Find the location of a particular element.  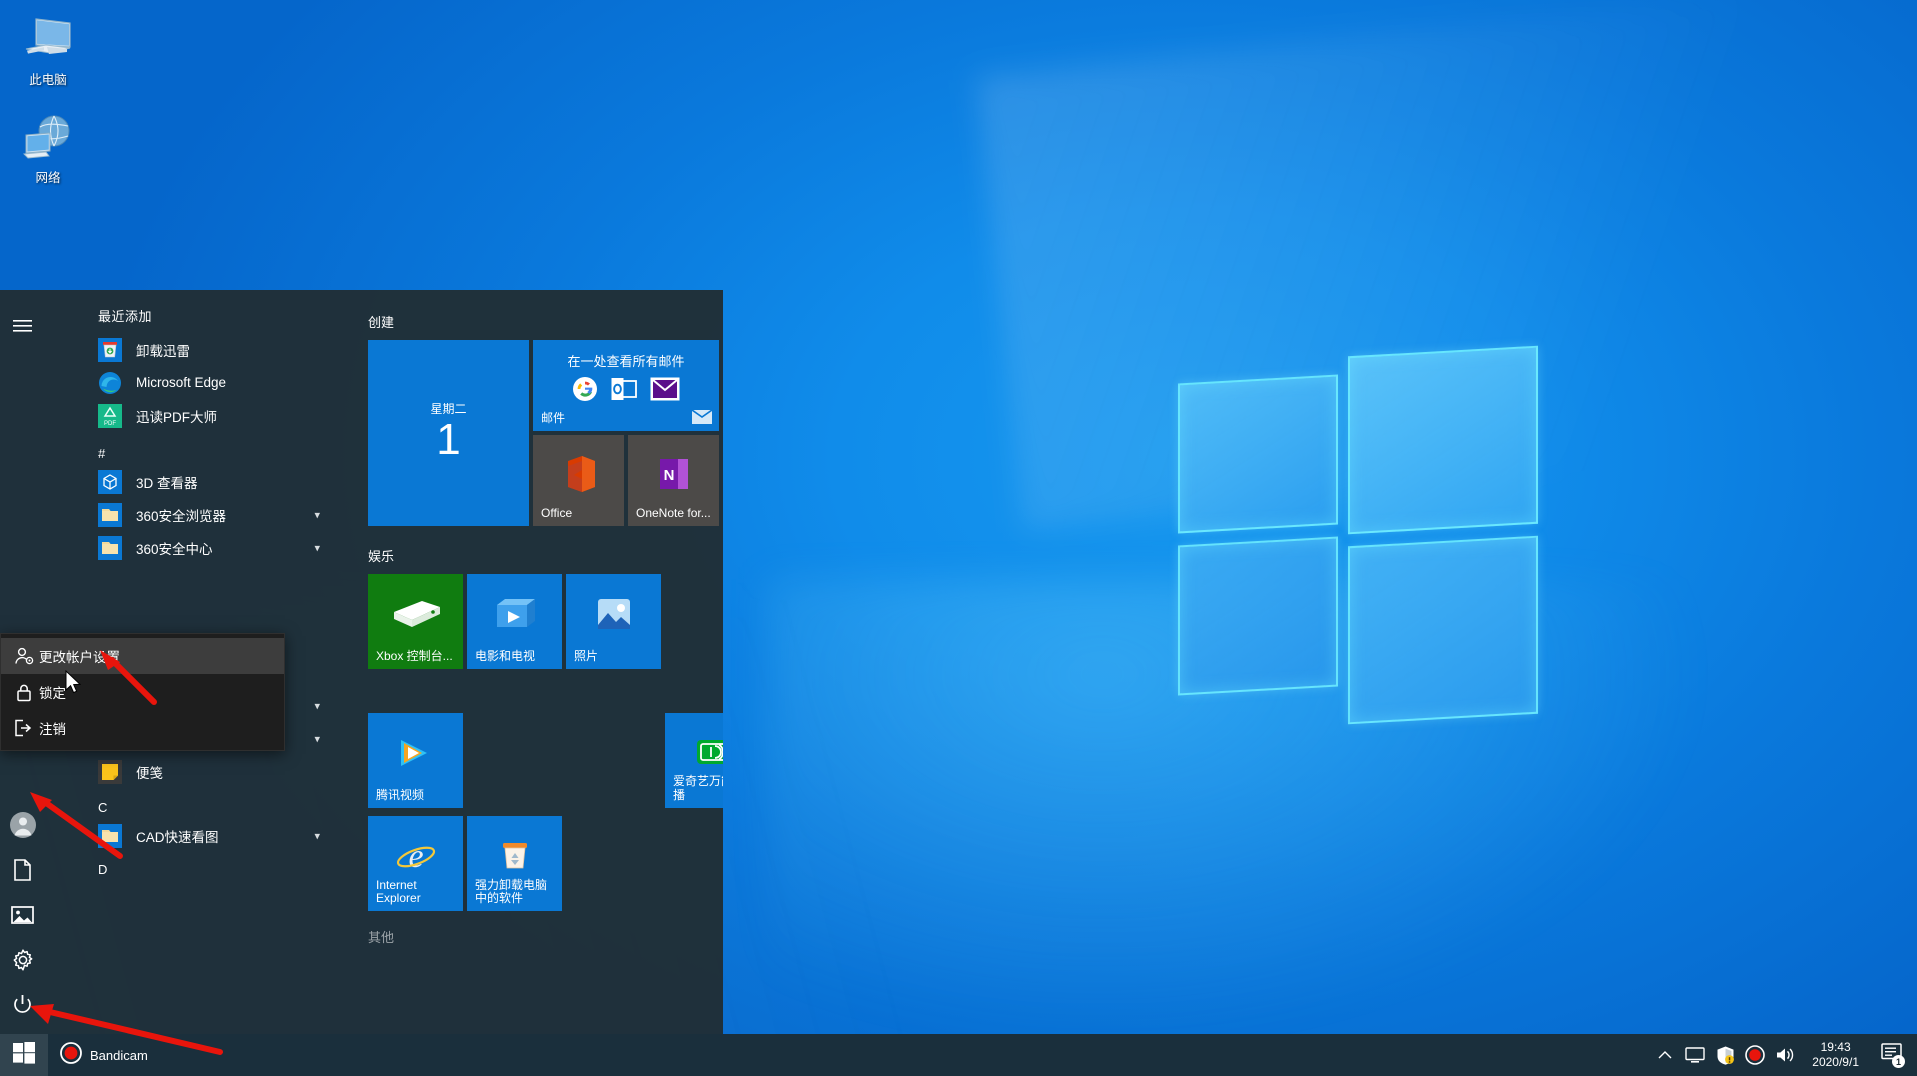

app-list-item: Microsoft Edge is located at coordinates (197, 382).